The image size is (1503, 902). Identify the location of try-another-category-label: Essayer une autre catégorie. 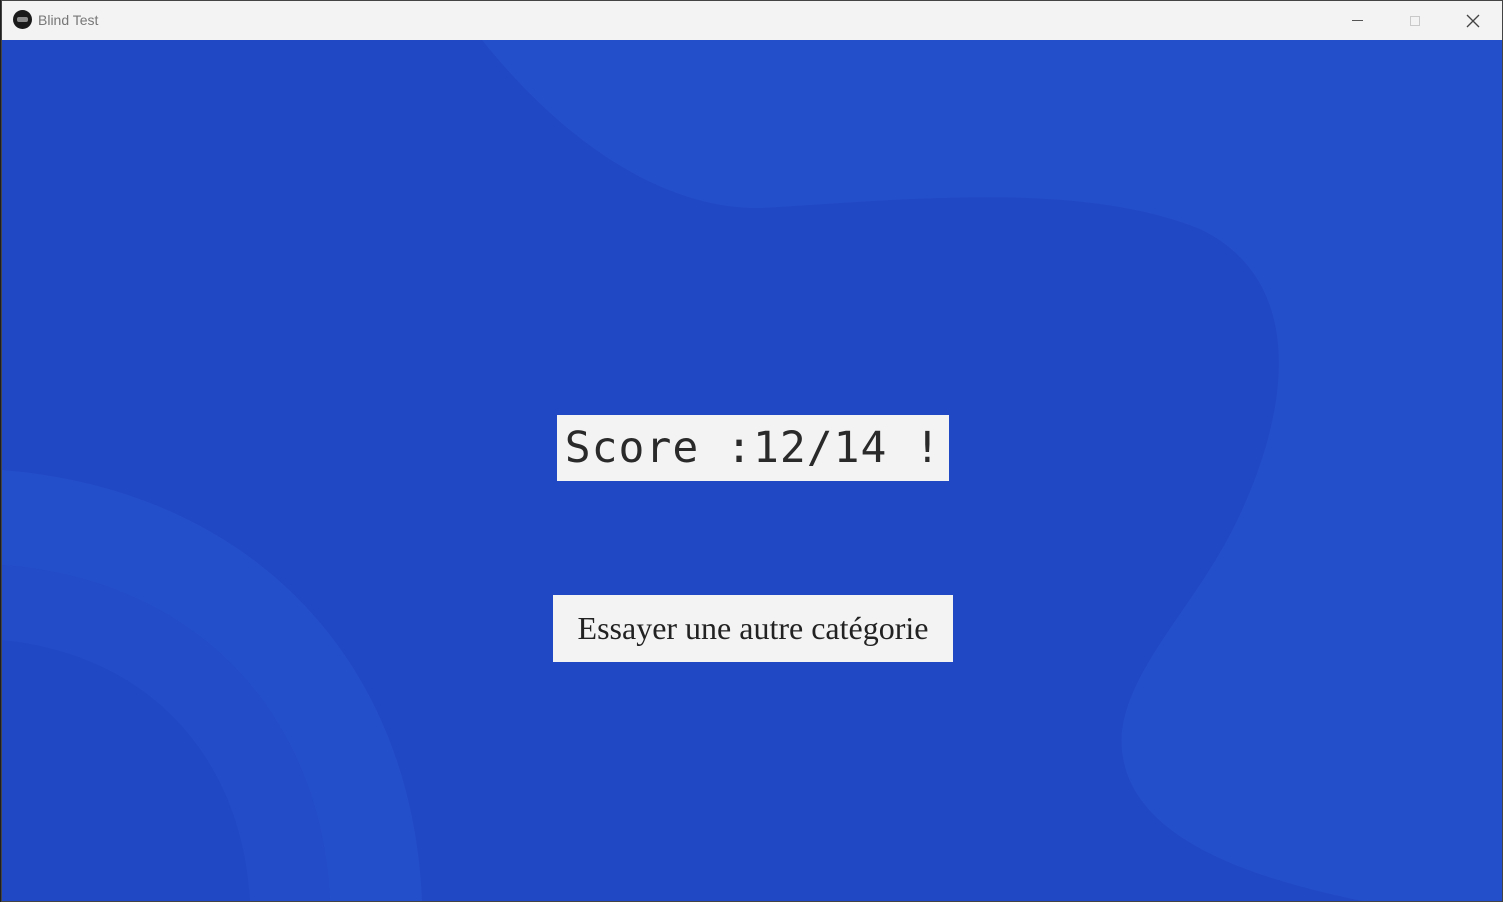
(753, 628).